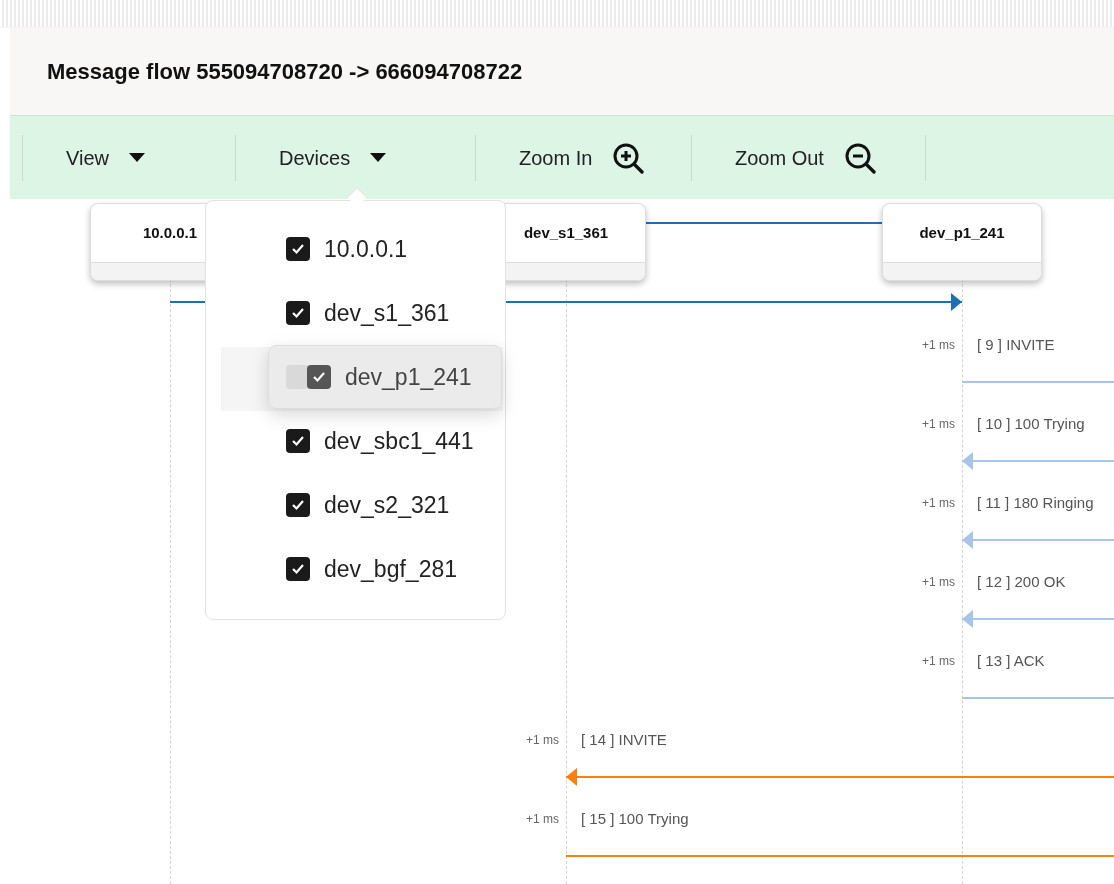  I want to click on menu-item: 10.0.0.1, so click(355, 249).